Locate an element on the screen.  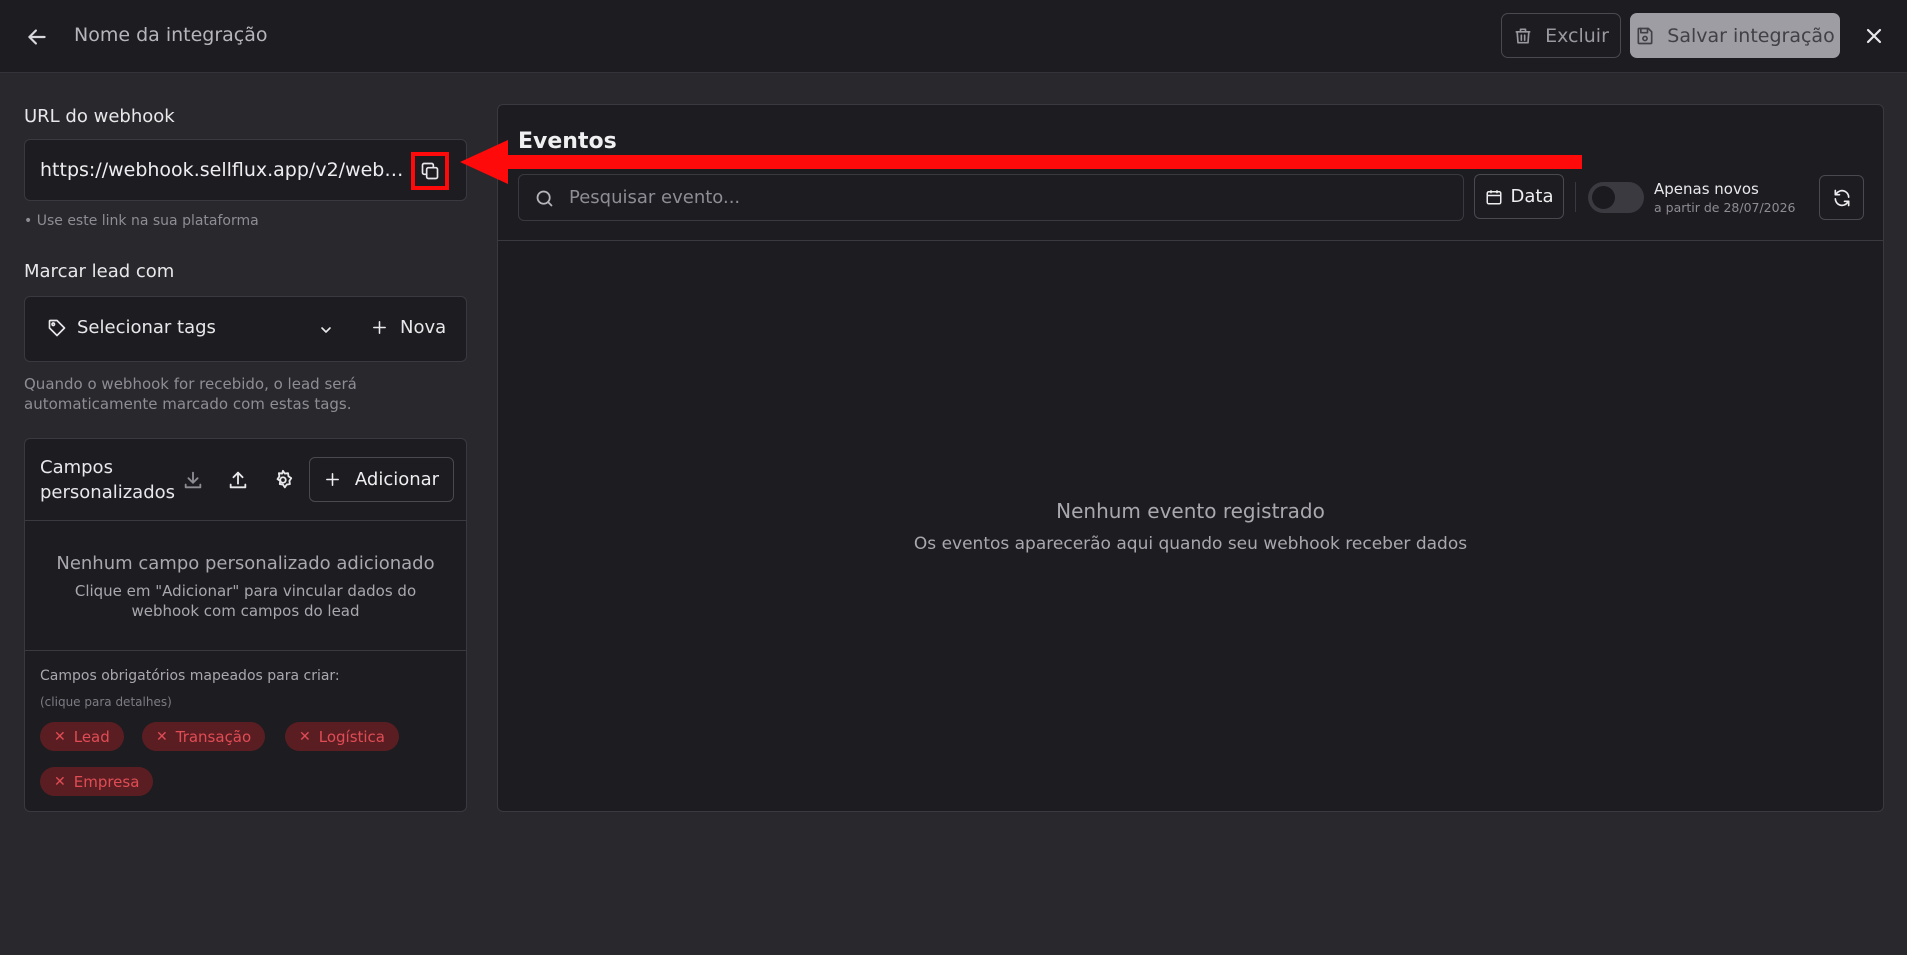
refresh-icon is located at coordinates (1842, 198).